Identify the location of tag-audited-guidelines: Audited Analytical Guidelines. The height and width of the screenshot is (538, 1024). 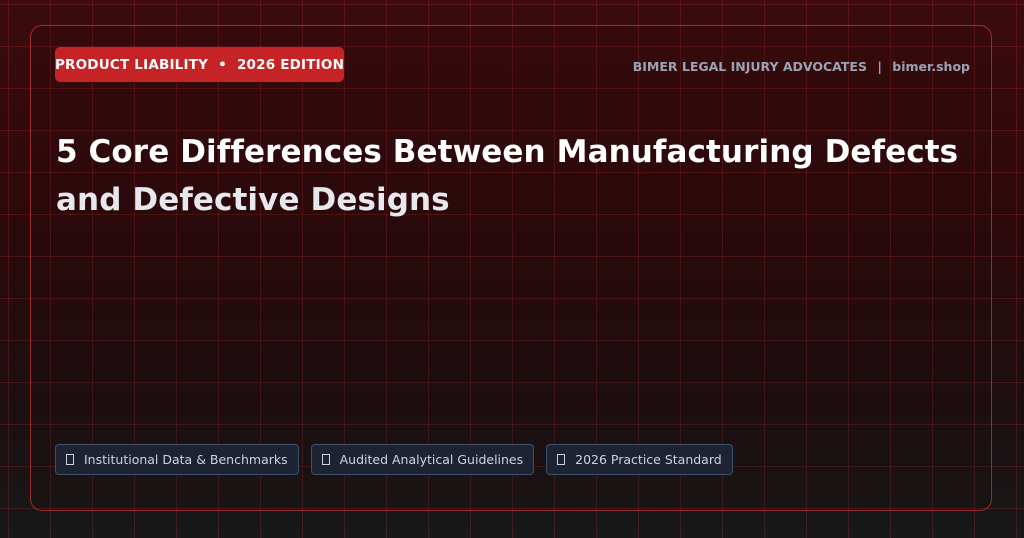
(422, 459).